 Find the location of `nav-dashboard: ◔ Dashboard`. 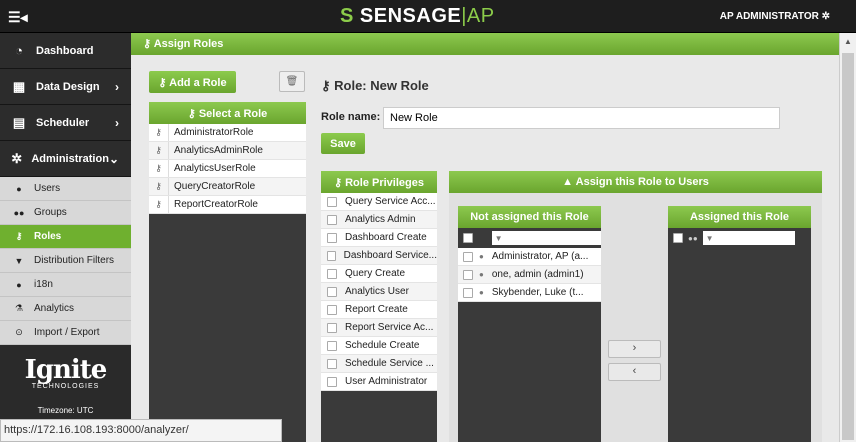

nav-dashboard: ◔ Dashboard is located at coordinates (65, 51).